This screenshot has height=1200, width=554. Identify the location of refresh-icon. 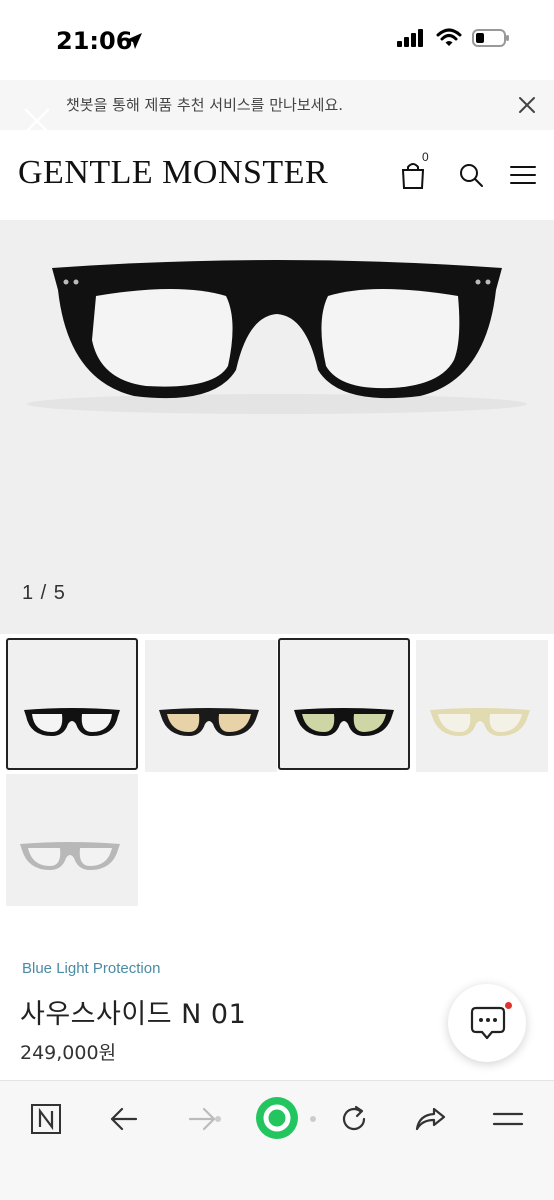
(354, 1119).